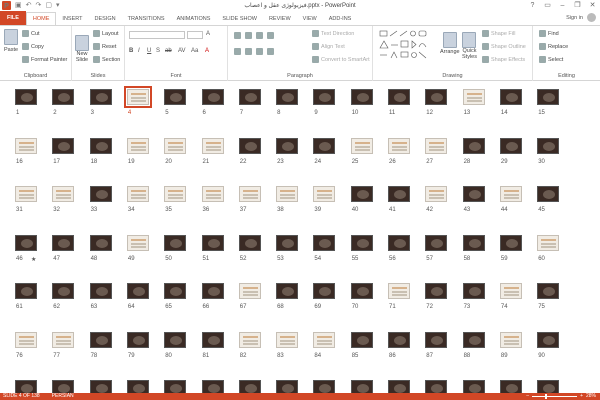 The height and width of the screenshot is (400, 600). I want to click on character-spacing-button: AV, so click(182, 51).